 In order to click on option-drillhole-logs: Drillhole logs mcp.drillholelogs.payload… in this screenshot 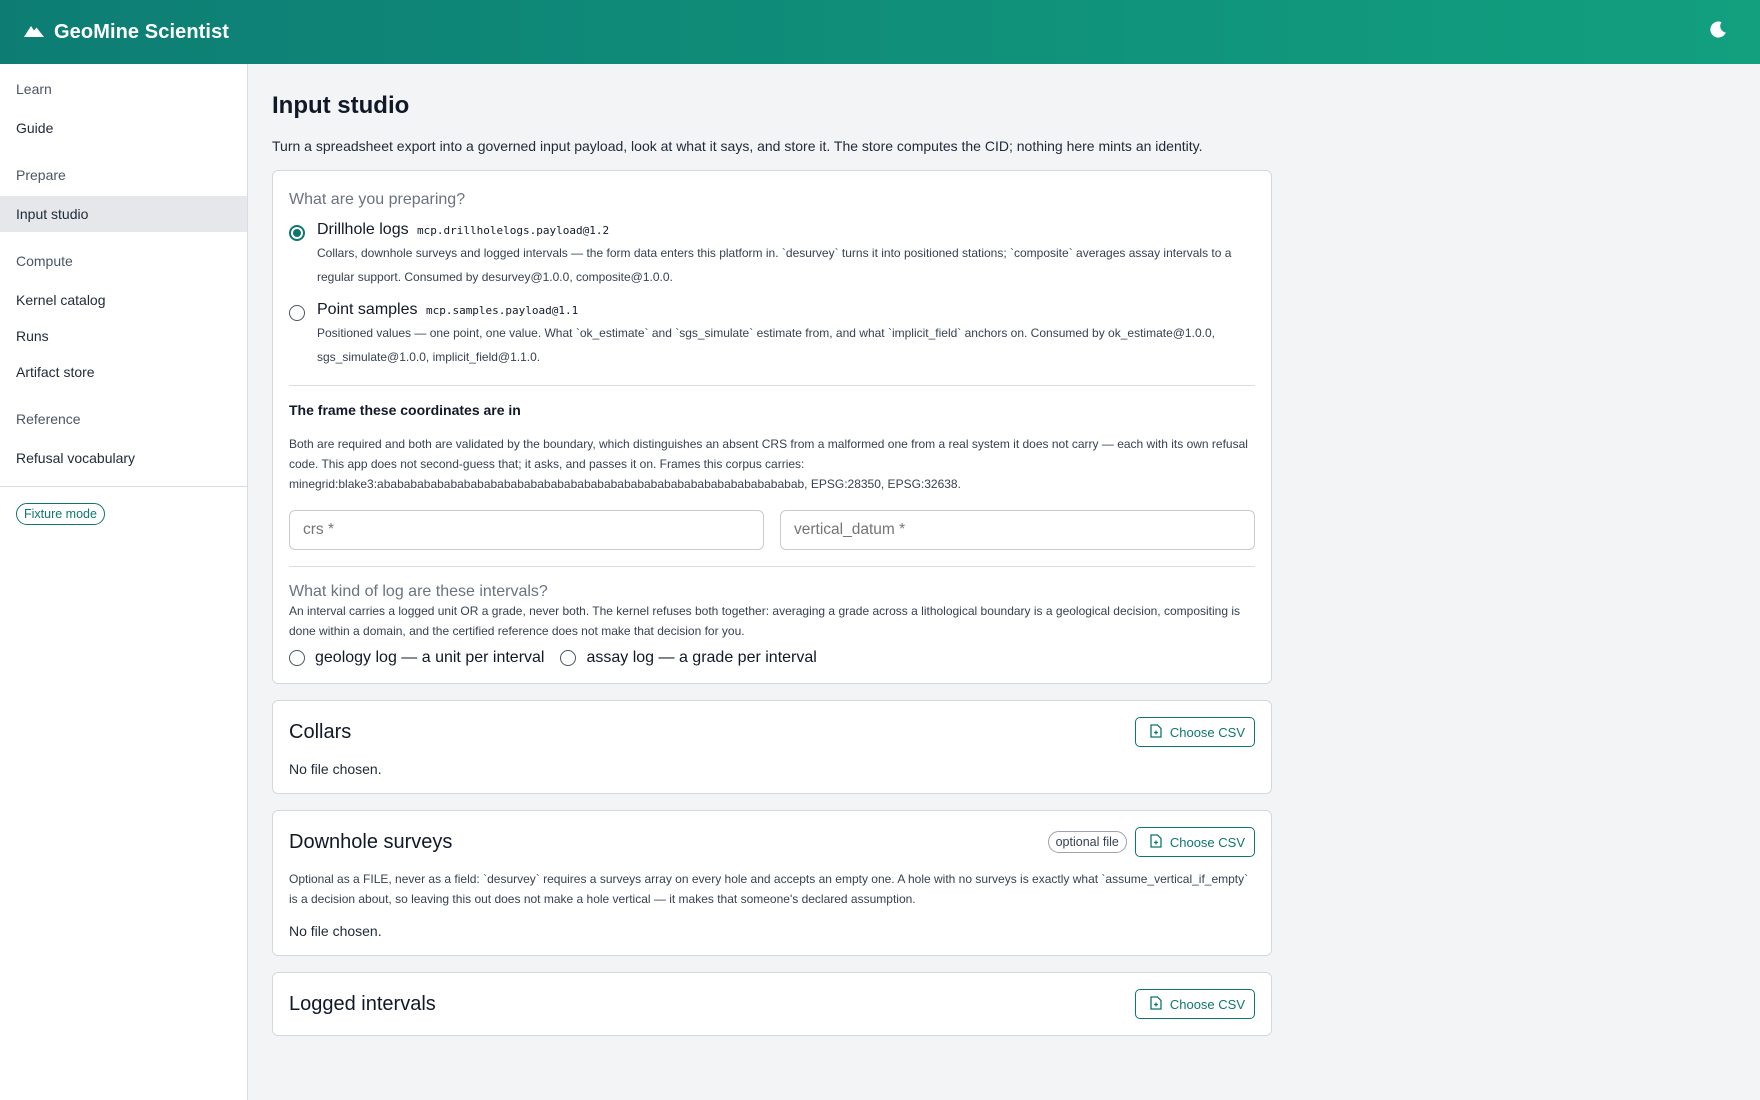, I will do `click(772, 255)`.